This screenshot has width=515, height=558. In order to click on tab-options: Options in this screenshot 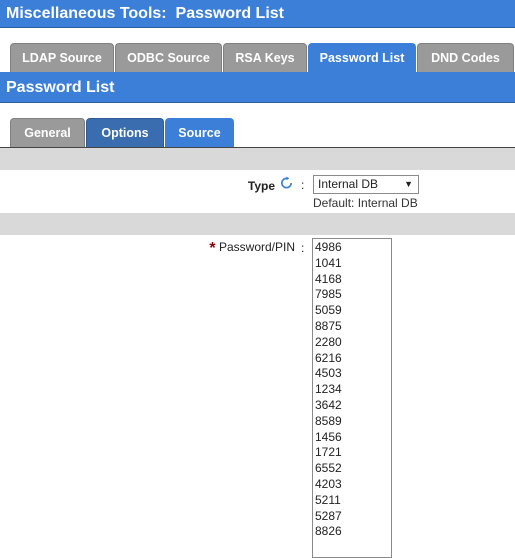, I will do `click(125, 132)`.